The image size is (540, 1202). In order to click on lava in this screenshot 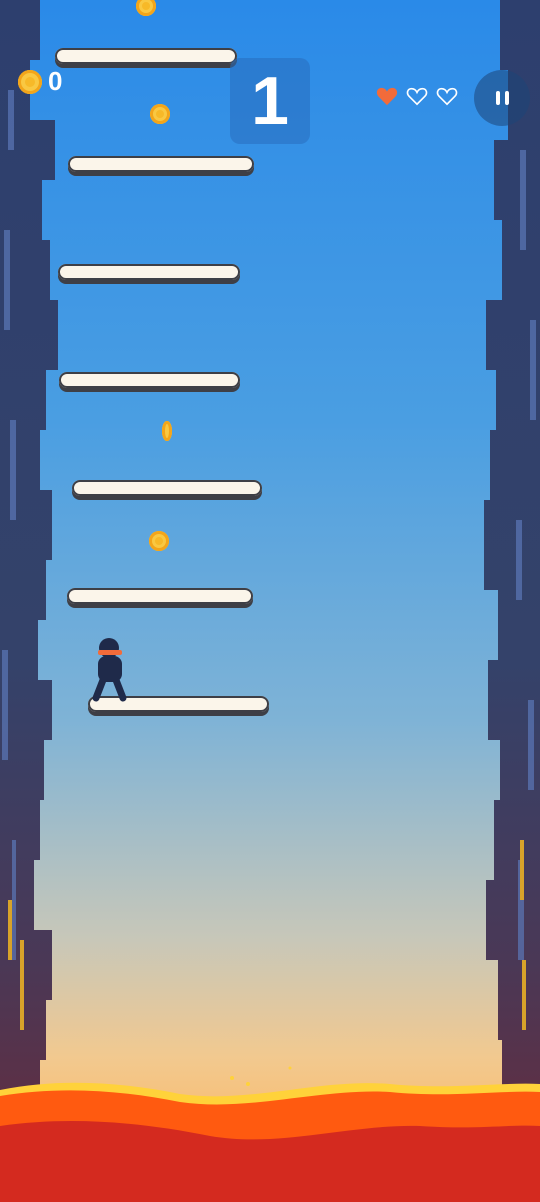, I will do `click(270, 1134)`.